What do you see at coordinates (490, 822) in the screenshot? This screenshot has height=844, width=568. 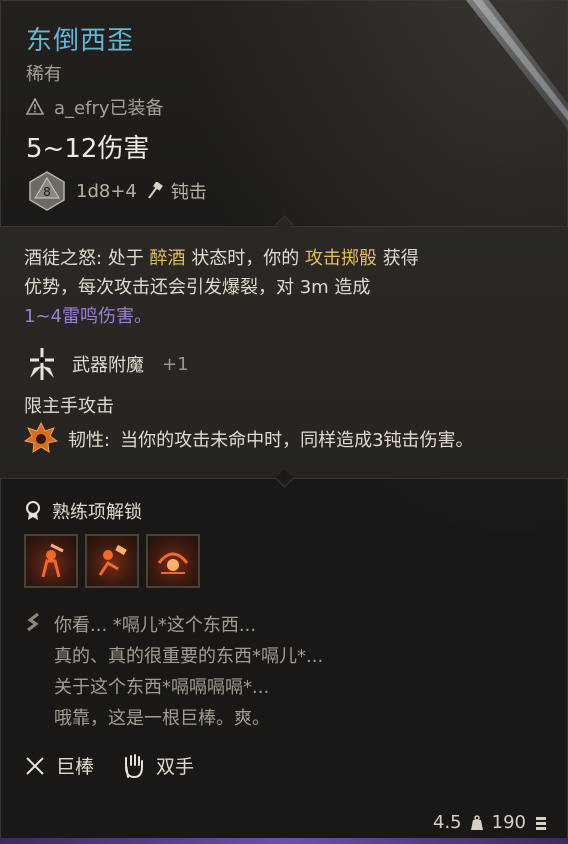 I see `item-stats: 4.5 190` at bounding box center [490, 822].